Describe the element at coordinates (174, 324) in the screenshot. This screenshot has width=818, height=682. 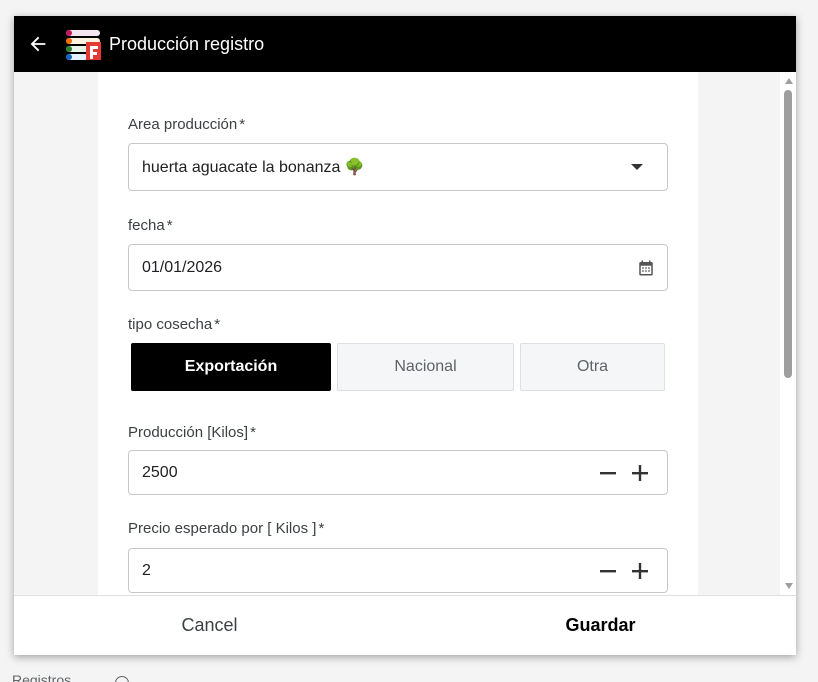
I see `tipo-label: tipo cosecha *` at that location.